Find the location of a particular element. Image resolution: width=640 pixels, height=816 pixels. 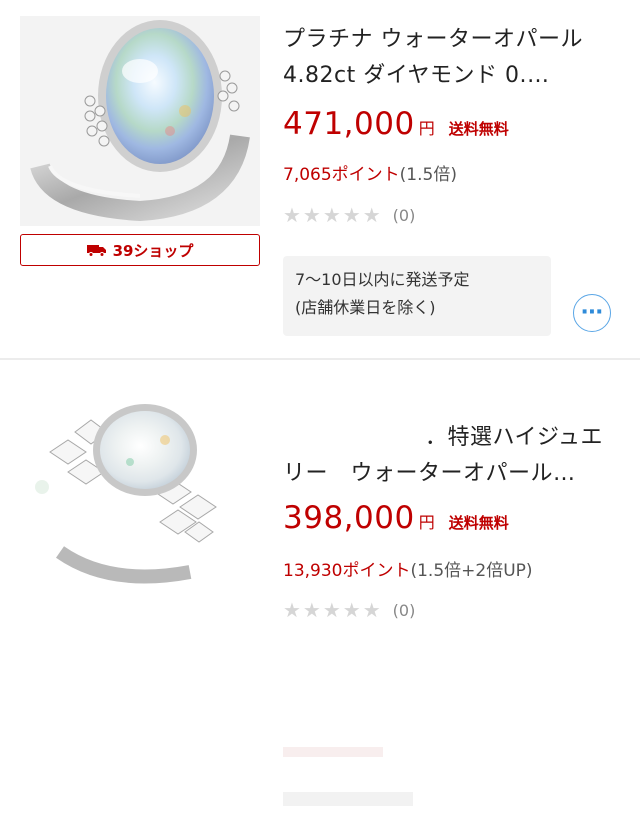

delivery-truck-icon is located at coordinates (96, 251).